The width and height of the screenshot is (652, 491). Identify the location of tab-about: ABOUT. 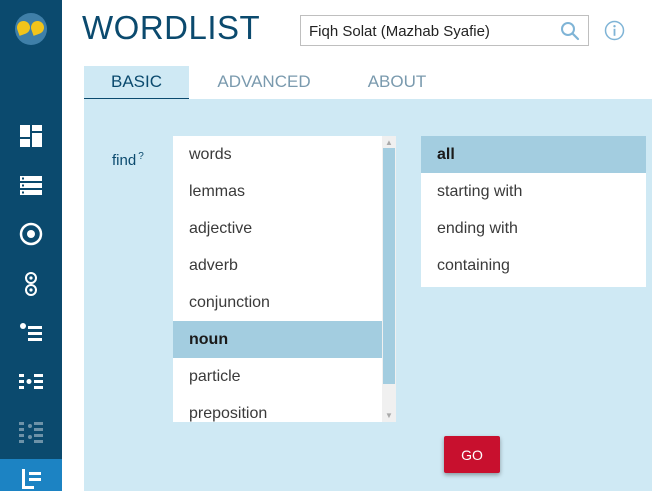
(397, 83).